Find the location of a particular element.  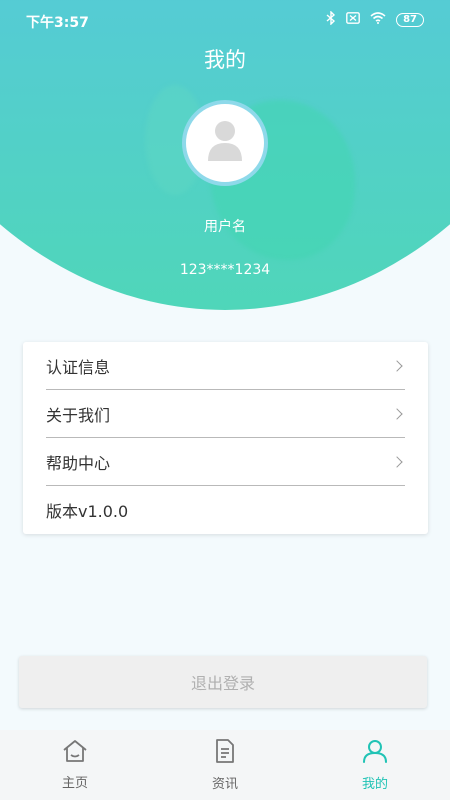

status-icons: 87 is located at coordinates (375, 19).